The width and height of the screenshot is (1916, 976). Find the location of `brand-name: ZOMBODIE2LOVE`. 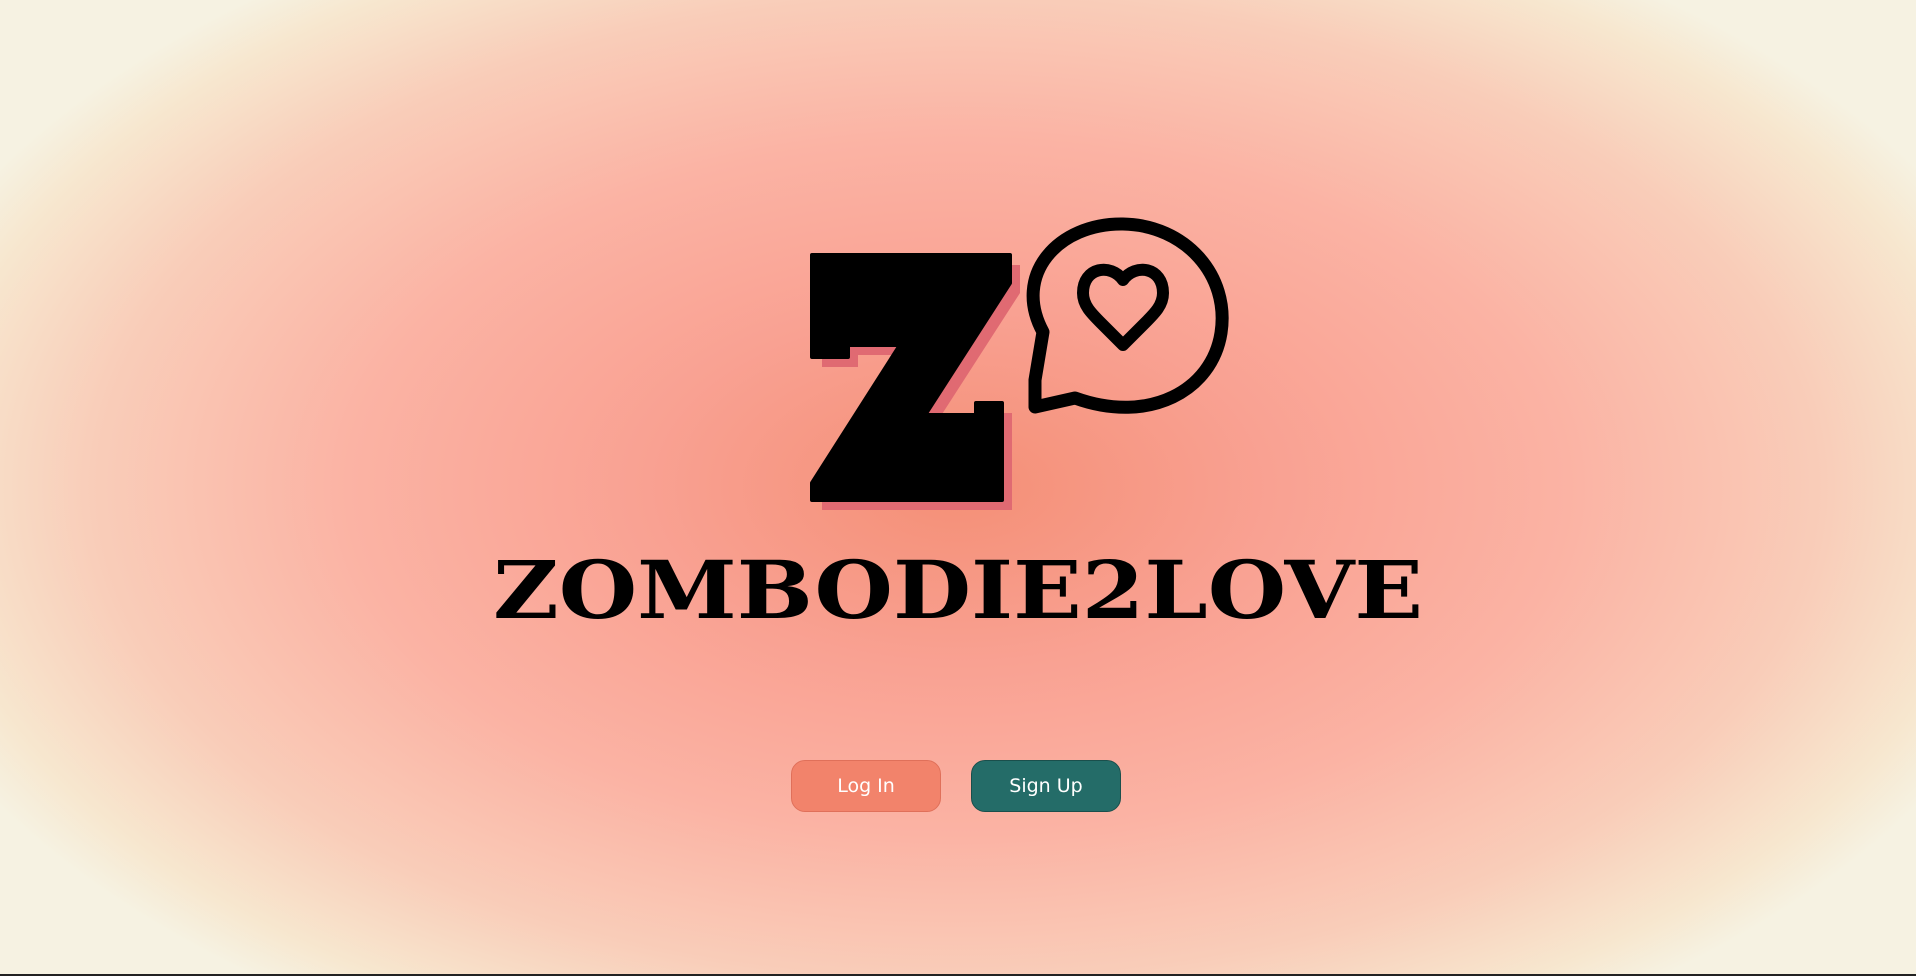

brand-name: ZOMBODIE2LOVE is located at coordinates (958, 588).